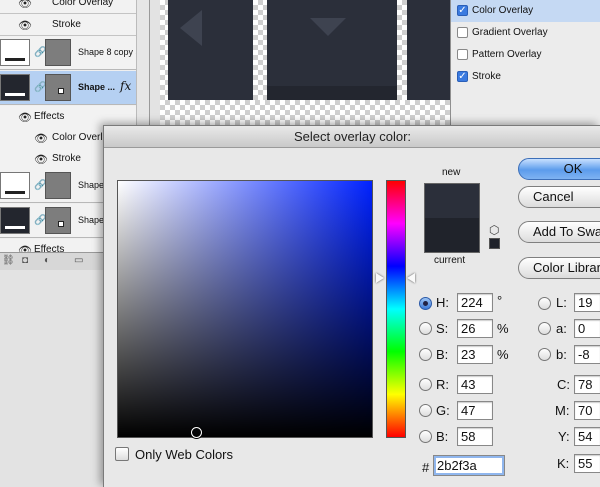 This screenshot has height=487, width=600. I want to click on gamut-cube-icon: ⬡, so click(494, 230).